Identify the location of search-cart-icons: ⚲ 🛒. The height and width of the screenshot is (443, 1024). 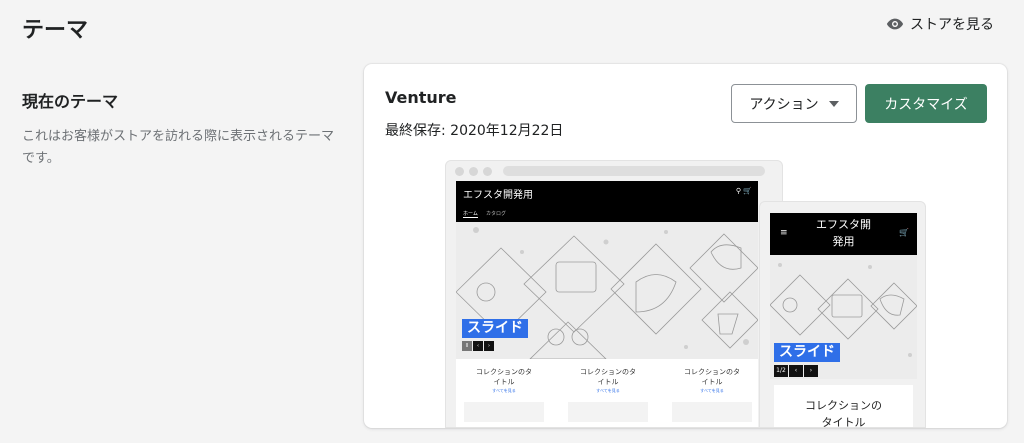
(743, 191).